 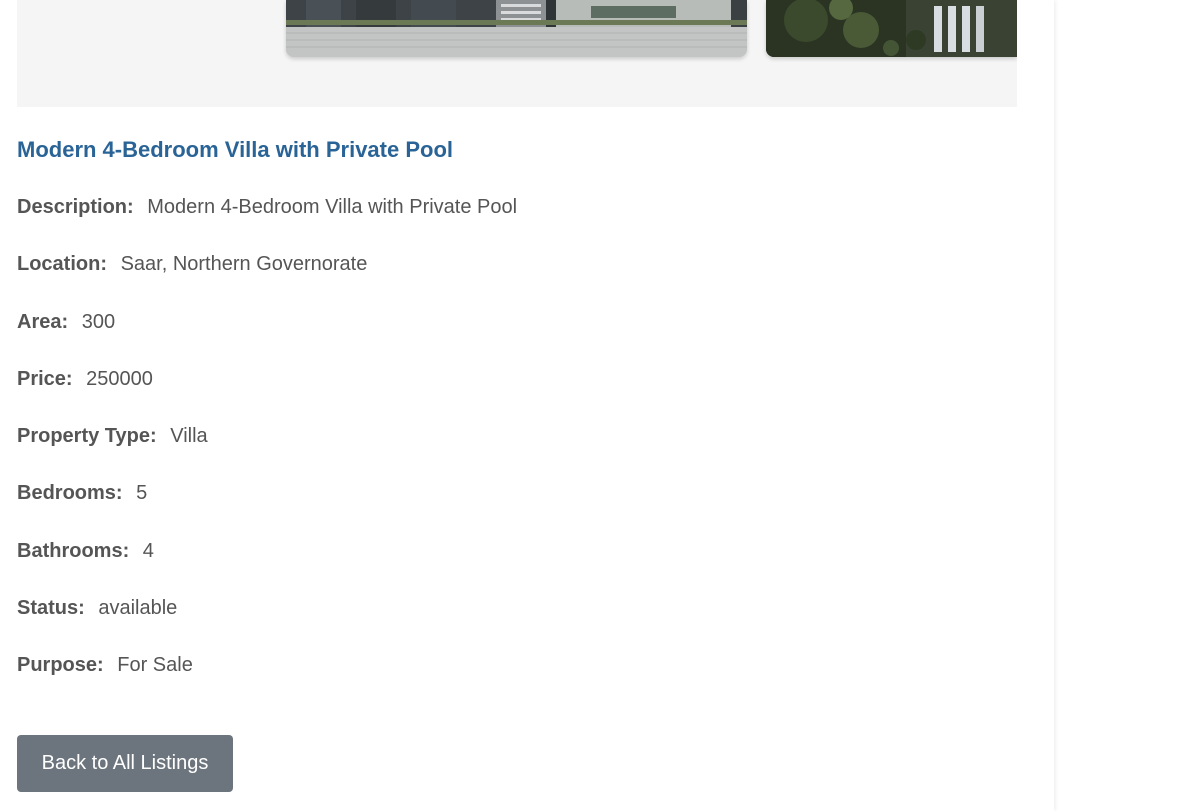 What do you see at coordinates (189, 436) in the screenshot?
I see `detail-value: Villa` at bounding box center [189, 436].